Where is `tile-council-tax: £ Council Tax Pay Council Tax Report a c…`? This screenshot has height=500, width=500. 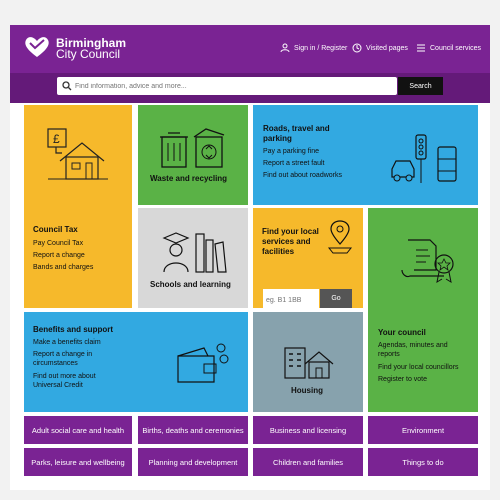
tile-council-tax: £ Council Tax Pay Council Tax Report a c… is located at coordinates (78, 206).